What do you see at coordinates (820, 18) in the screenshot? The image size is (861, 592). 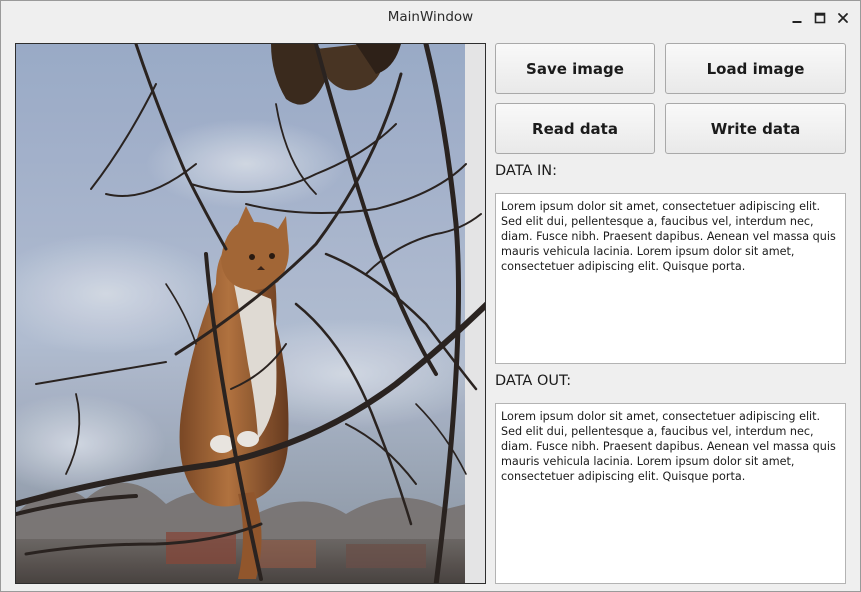 I see `maximize-icon` at bounding box center [820, 18].